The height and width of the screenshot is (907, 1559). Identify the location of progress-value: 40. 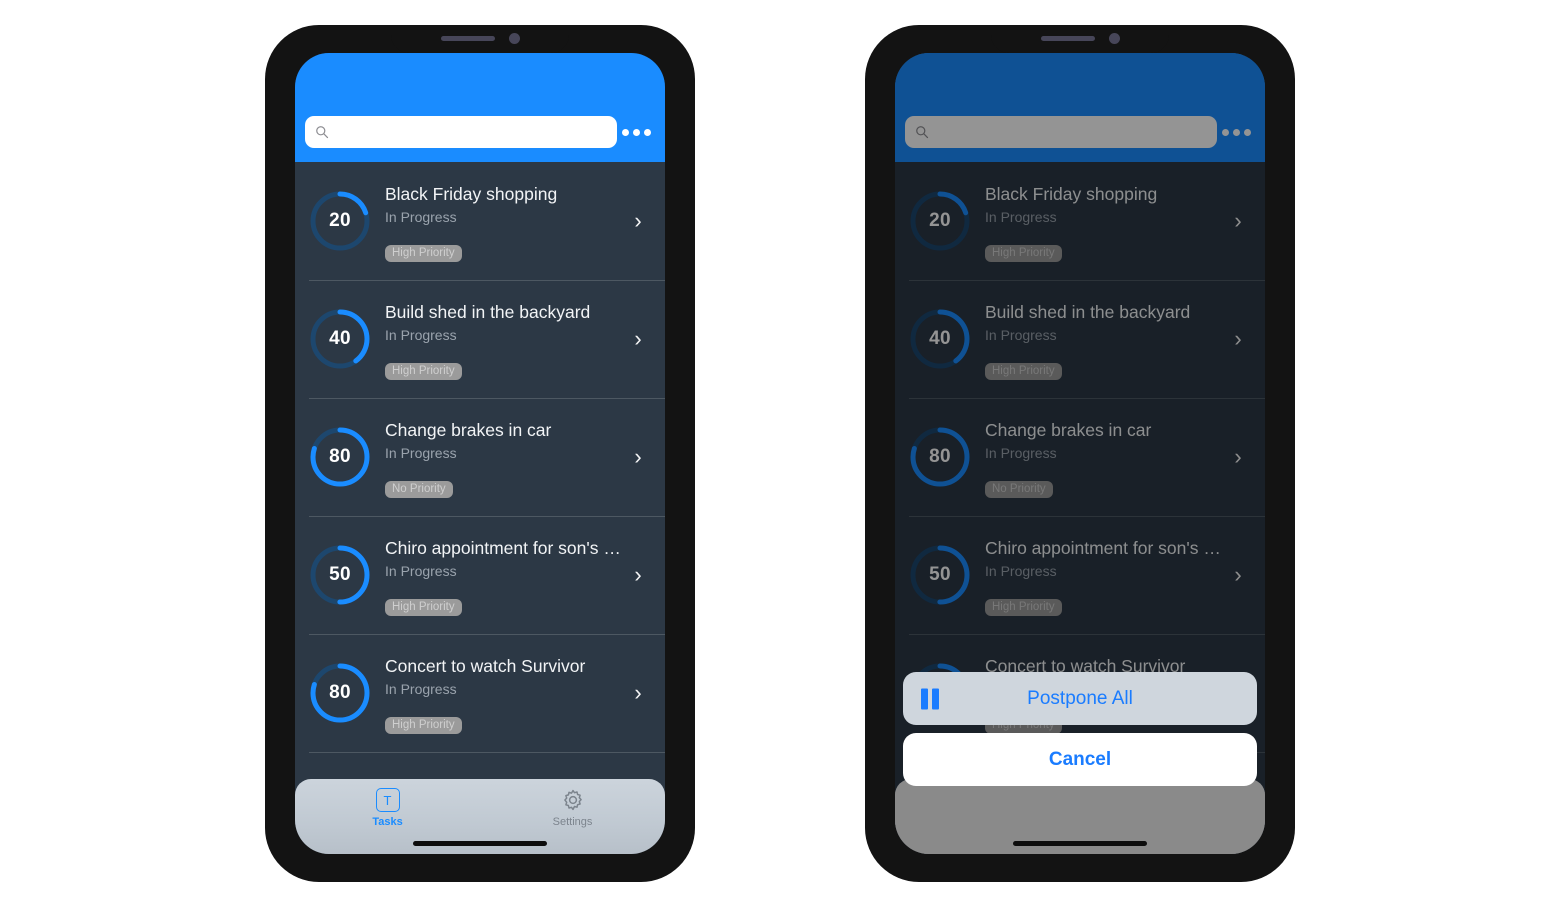
(340, 338).